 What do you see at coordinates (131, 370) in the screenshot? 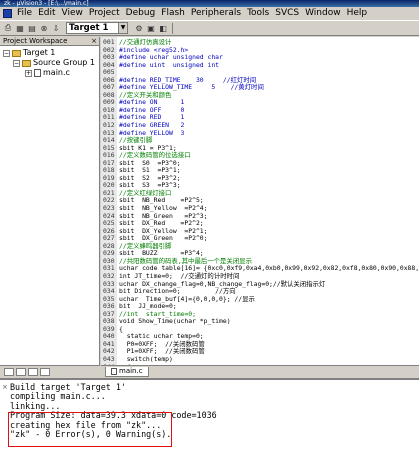
I see `tab-label: main.c` at bounding box center [131, 370].